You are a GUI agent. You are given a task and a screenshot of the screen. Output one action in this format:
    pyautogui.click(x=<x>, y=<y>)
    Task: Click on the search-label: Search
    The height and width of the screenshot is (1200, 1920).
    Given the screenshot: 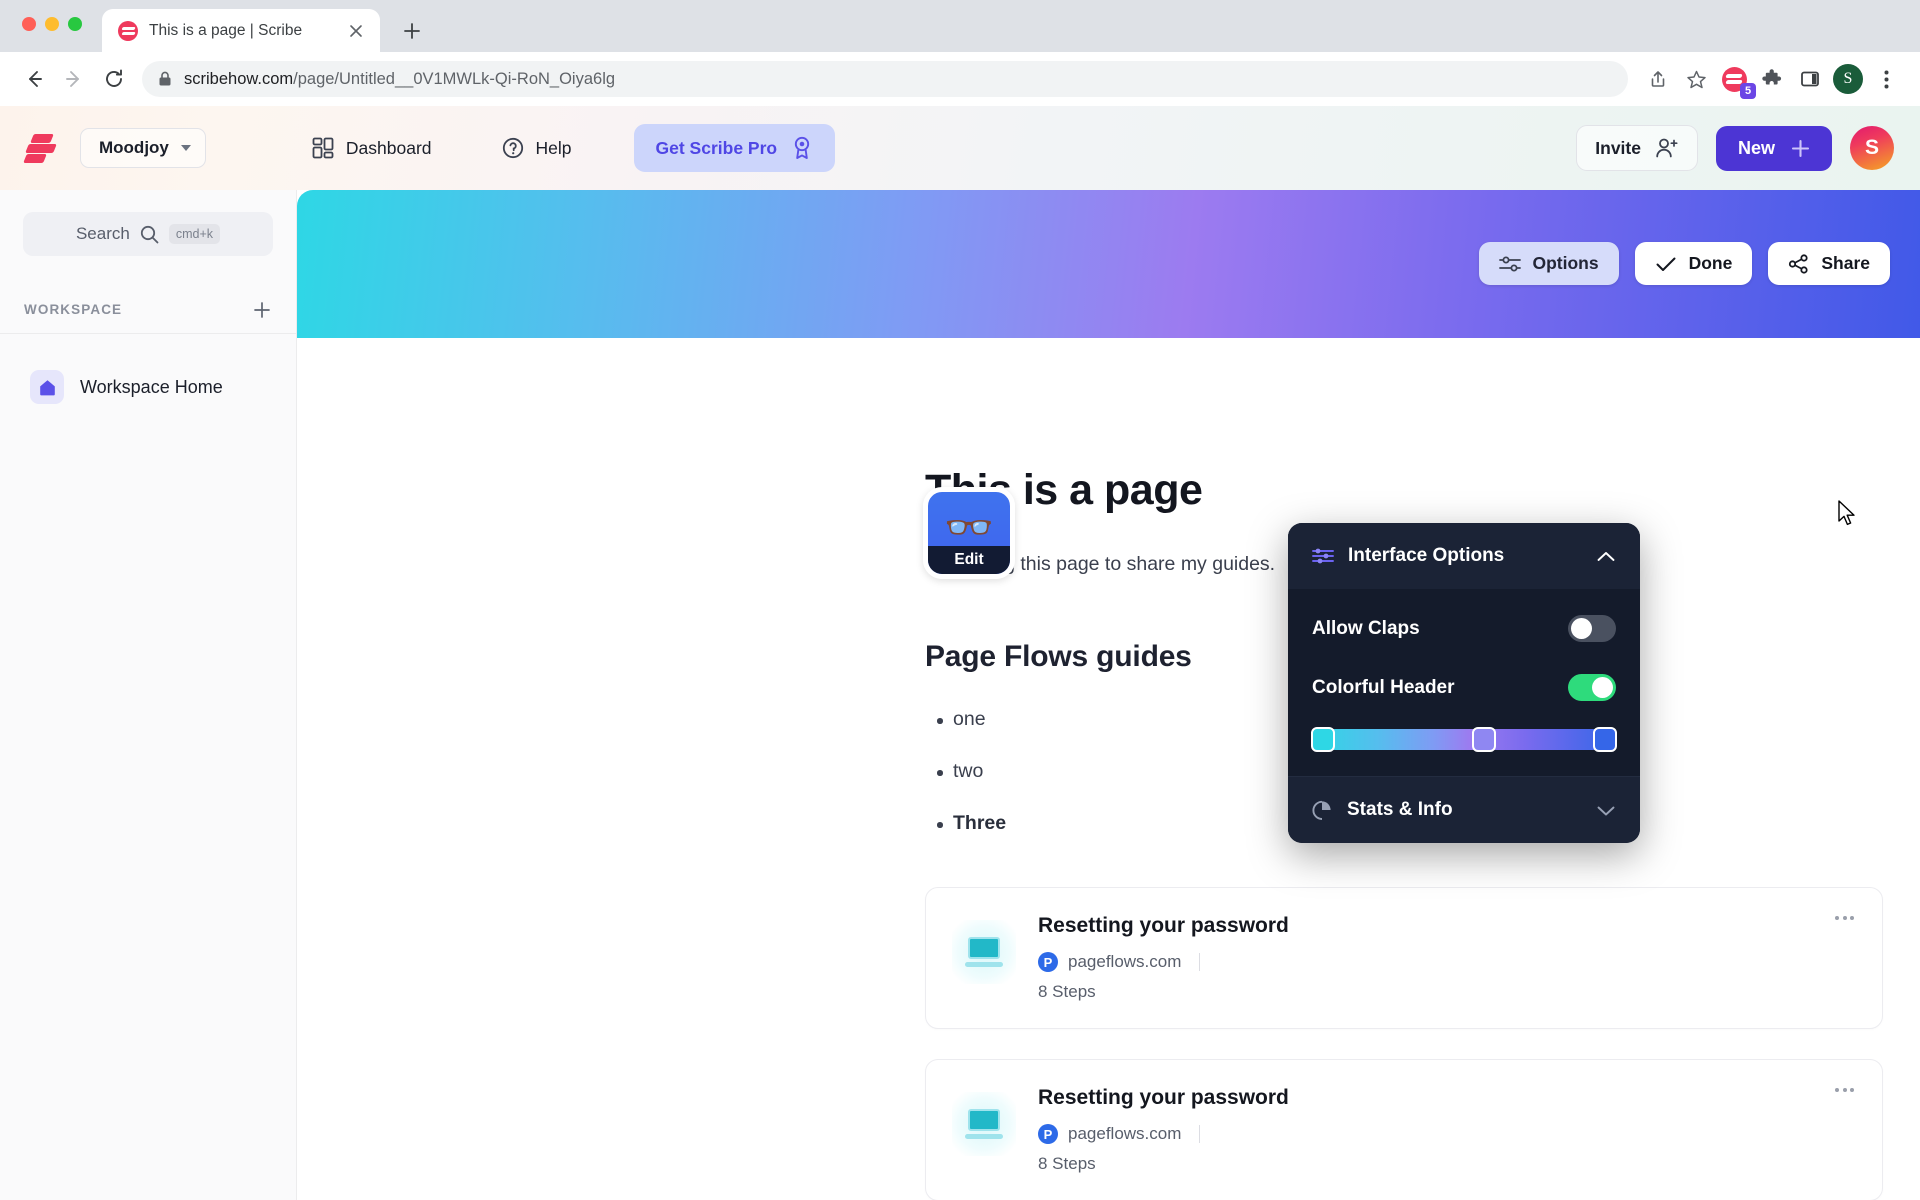 What is the action you would take?
    pyautogui.click(x=102, y=233)
    